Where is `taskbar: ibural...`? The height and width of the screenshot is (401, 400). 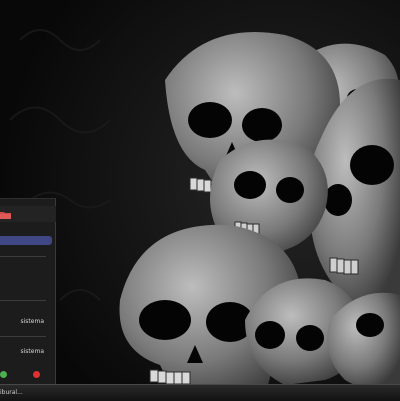
taskbar: ibural... is located at coordinates (200, 392).